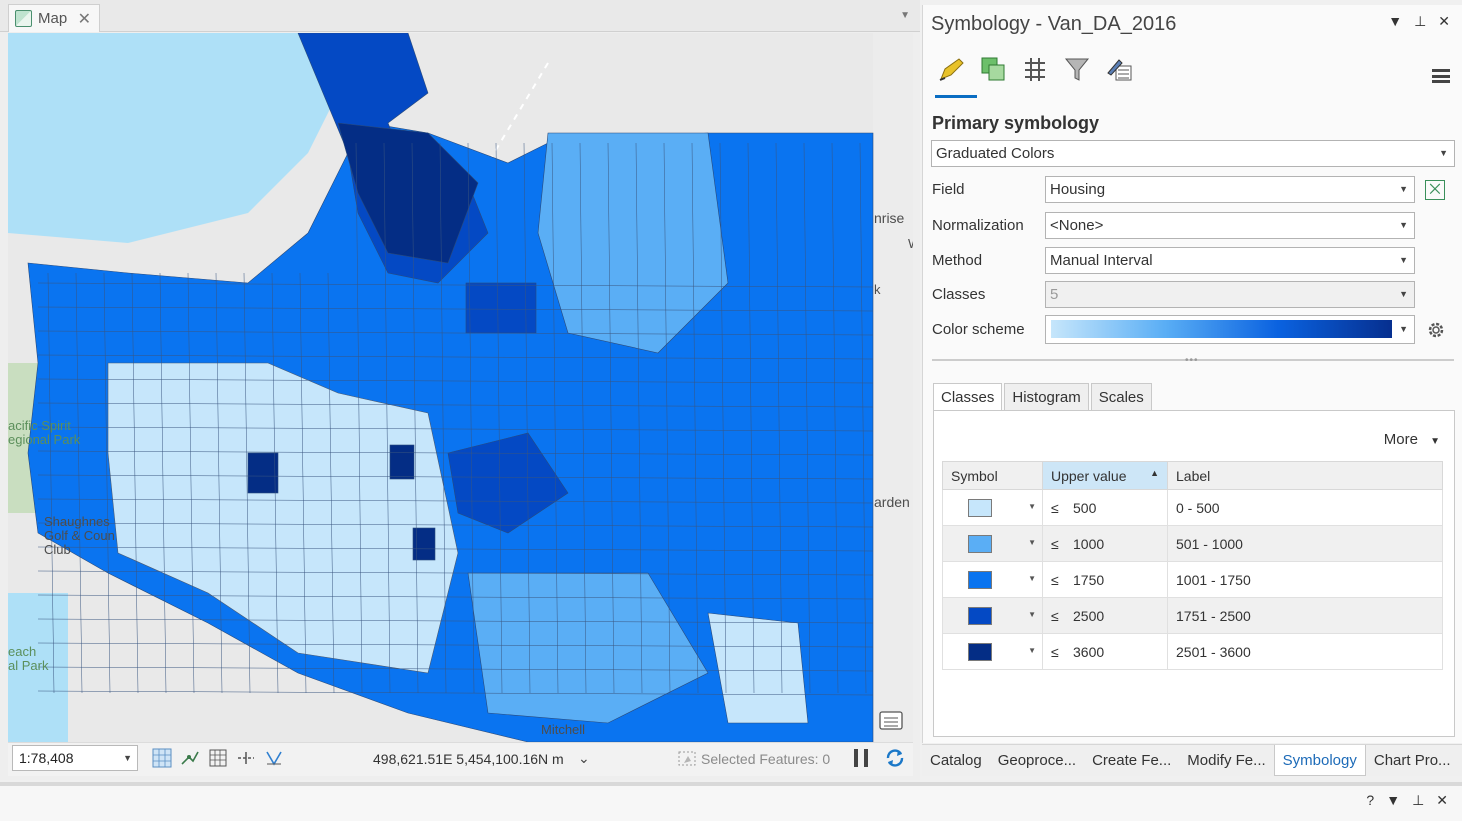 This screenshot has height=821, width=1462. What do you see at coordinates (1435, 190) in the screenshot?
I see `expression-icon: ⨉` at bounding box center [1435, 190].